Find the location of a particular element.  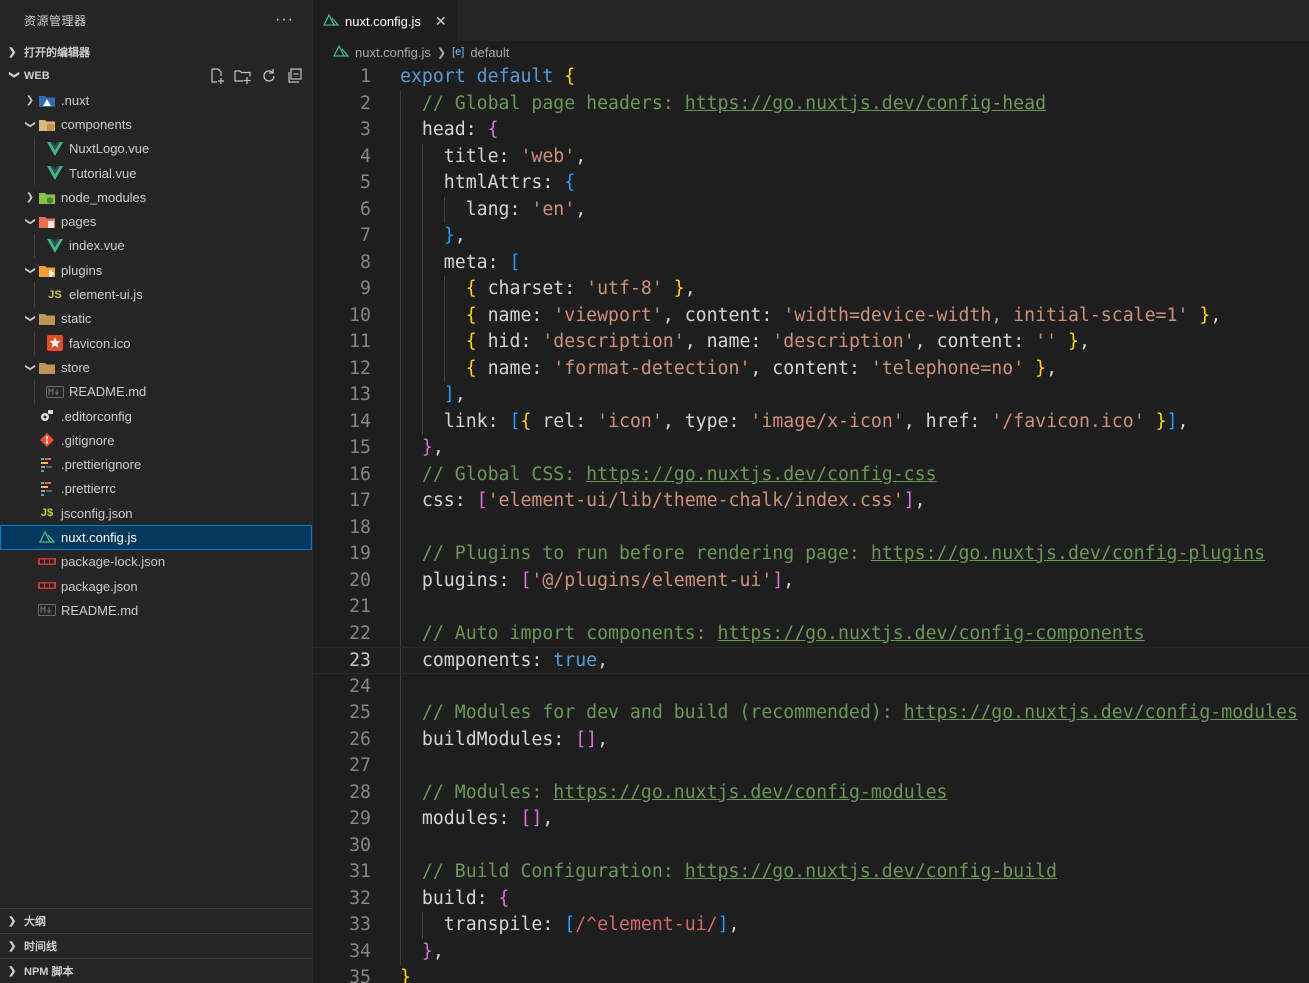

code-token: '' is located at coordinates (1046, 341).